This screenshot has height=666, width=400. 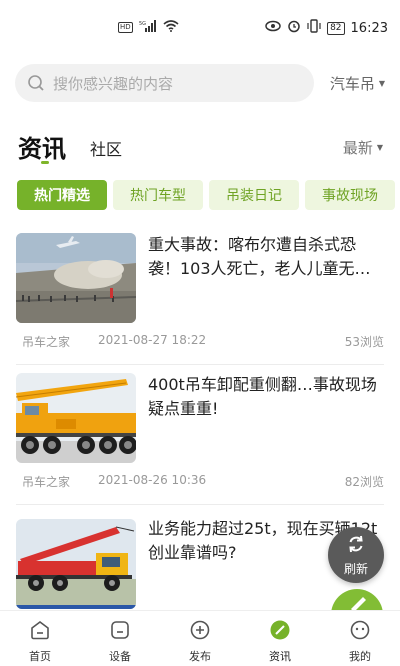 I want to click on chip-hot-picks: 热门精选, so click(x=62, y=195).